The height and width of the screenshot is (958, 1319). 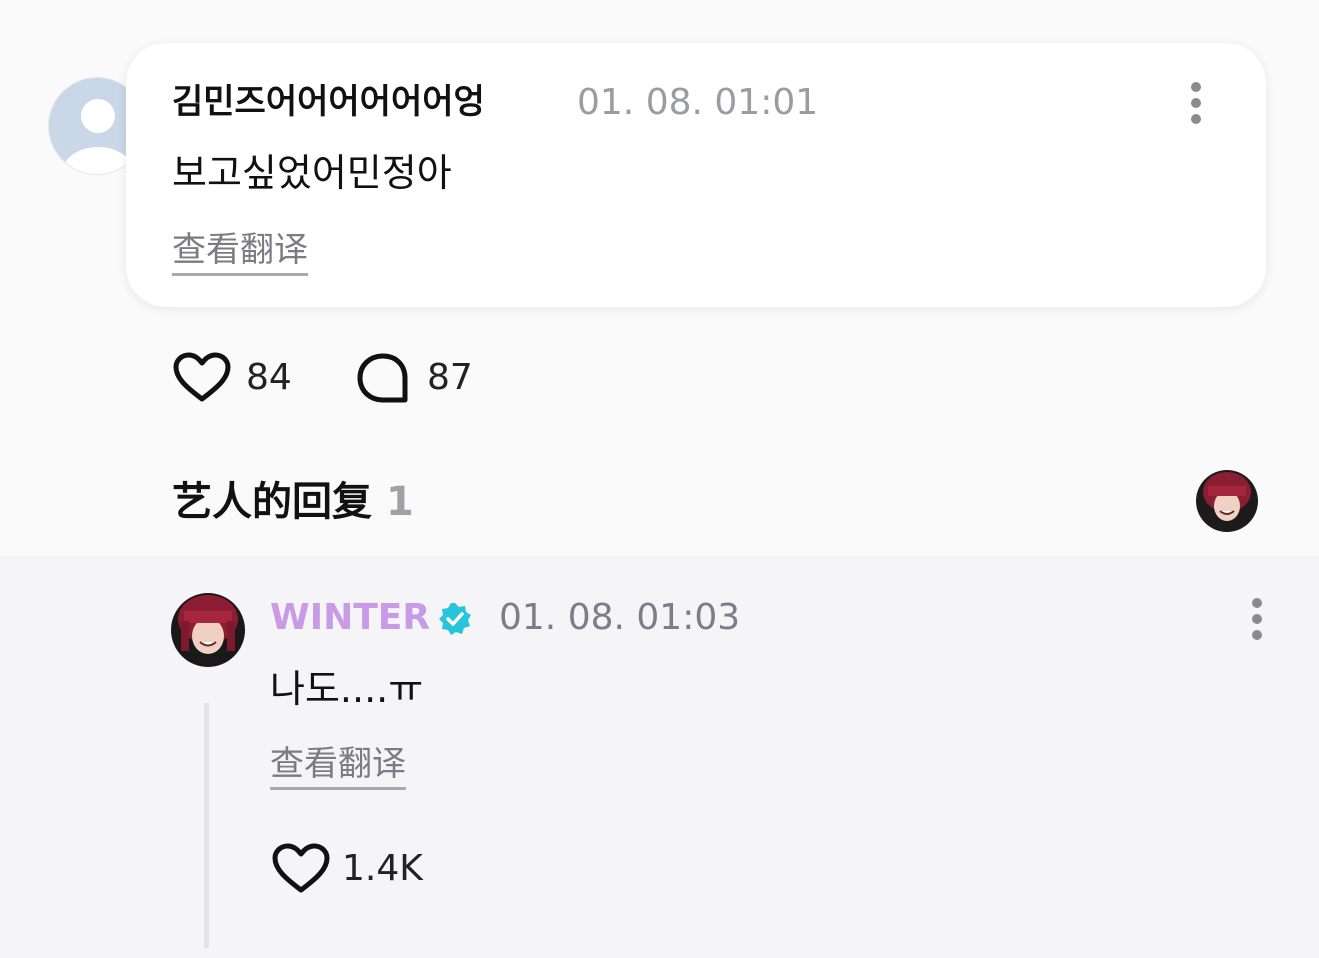 What do you see at coordinates (350, 618) in the screenshot?
I see `reply-author: WINTER` at bounding box center [350, 618].